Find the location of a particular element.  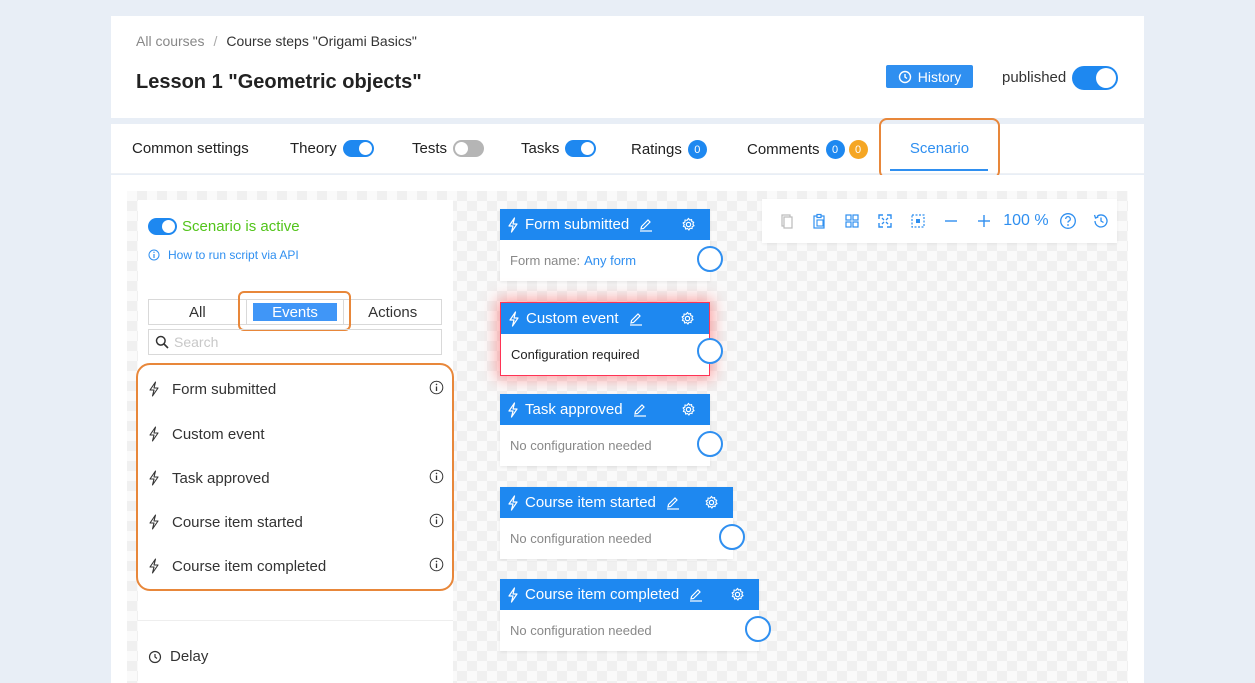

event-item-course-item-completed: Course item completed is located at coordinates (296, 566).